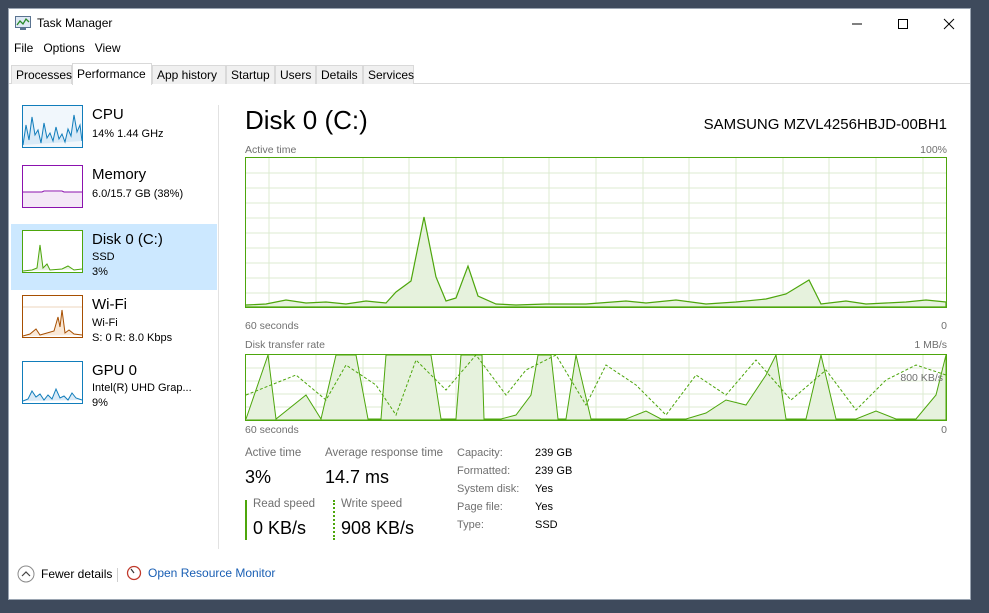  Describe the element at coordinates (52, 251) in the screenshot. I see `disk-thumbnail-graph` at that location.